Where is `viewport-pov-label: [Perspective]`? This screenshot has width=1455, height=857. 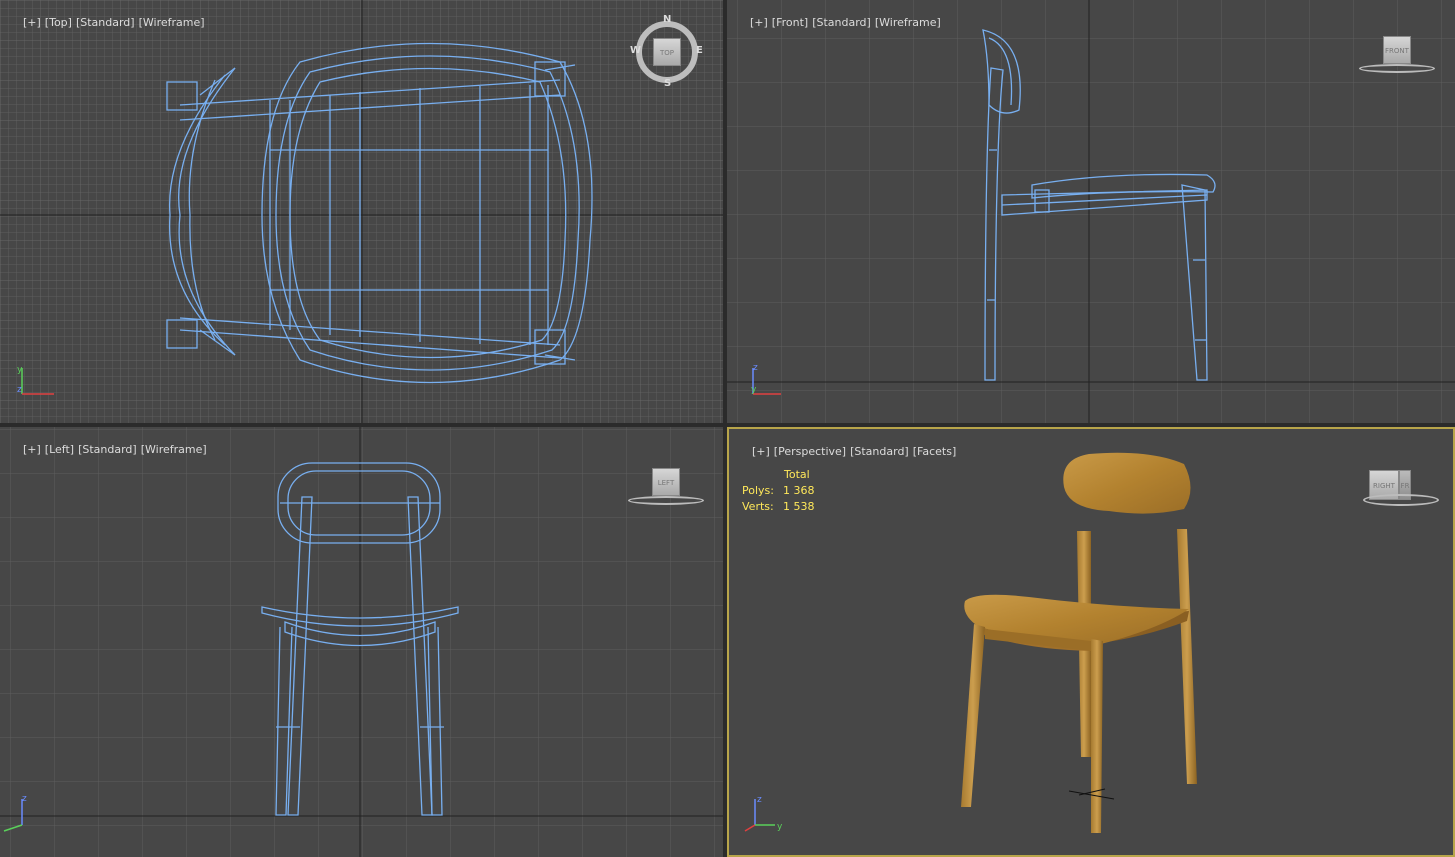 viewport-pov-label: [Perspective] is located at coordinates (810, 451).